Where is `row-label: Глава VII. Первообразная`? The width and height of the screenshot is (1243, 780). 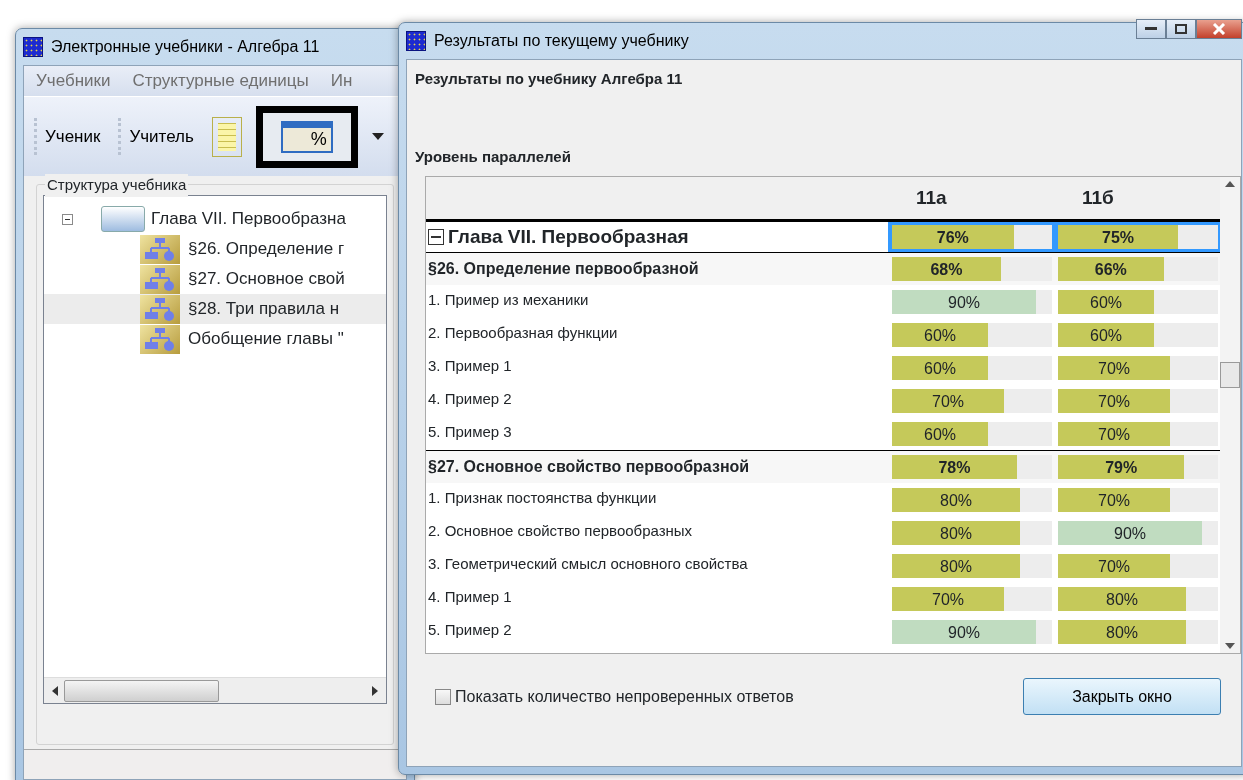
row-label: Глава VII. Первообразная is located at coordinates (568, 236).